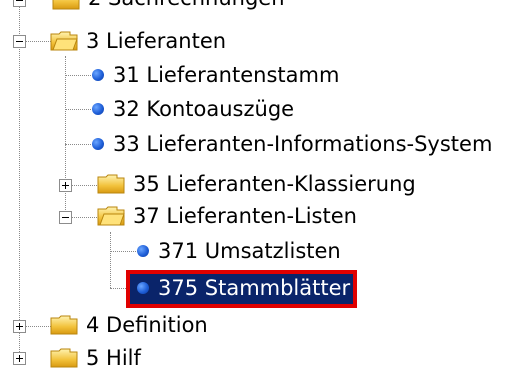 This screenshot has height=372, width=508. I want to click on tree-item-35-label: 35 Lieferanten-Klassierung, so click(274, 184).